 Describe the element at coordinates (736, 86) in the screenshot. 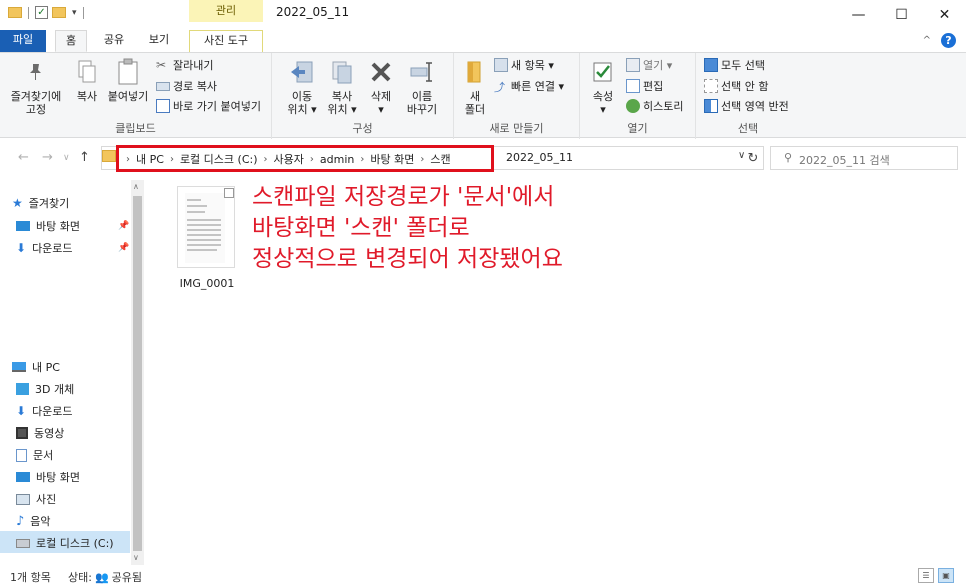

I see `select-none-button: 선택 안 함` at that location.